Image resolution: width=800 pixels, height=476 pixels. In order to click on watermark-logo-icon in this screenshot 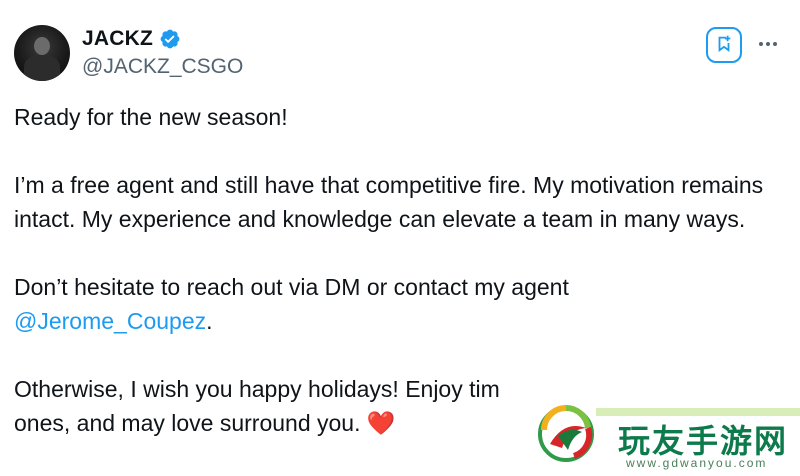, I will do `click(566, 432)`.